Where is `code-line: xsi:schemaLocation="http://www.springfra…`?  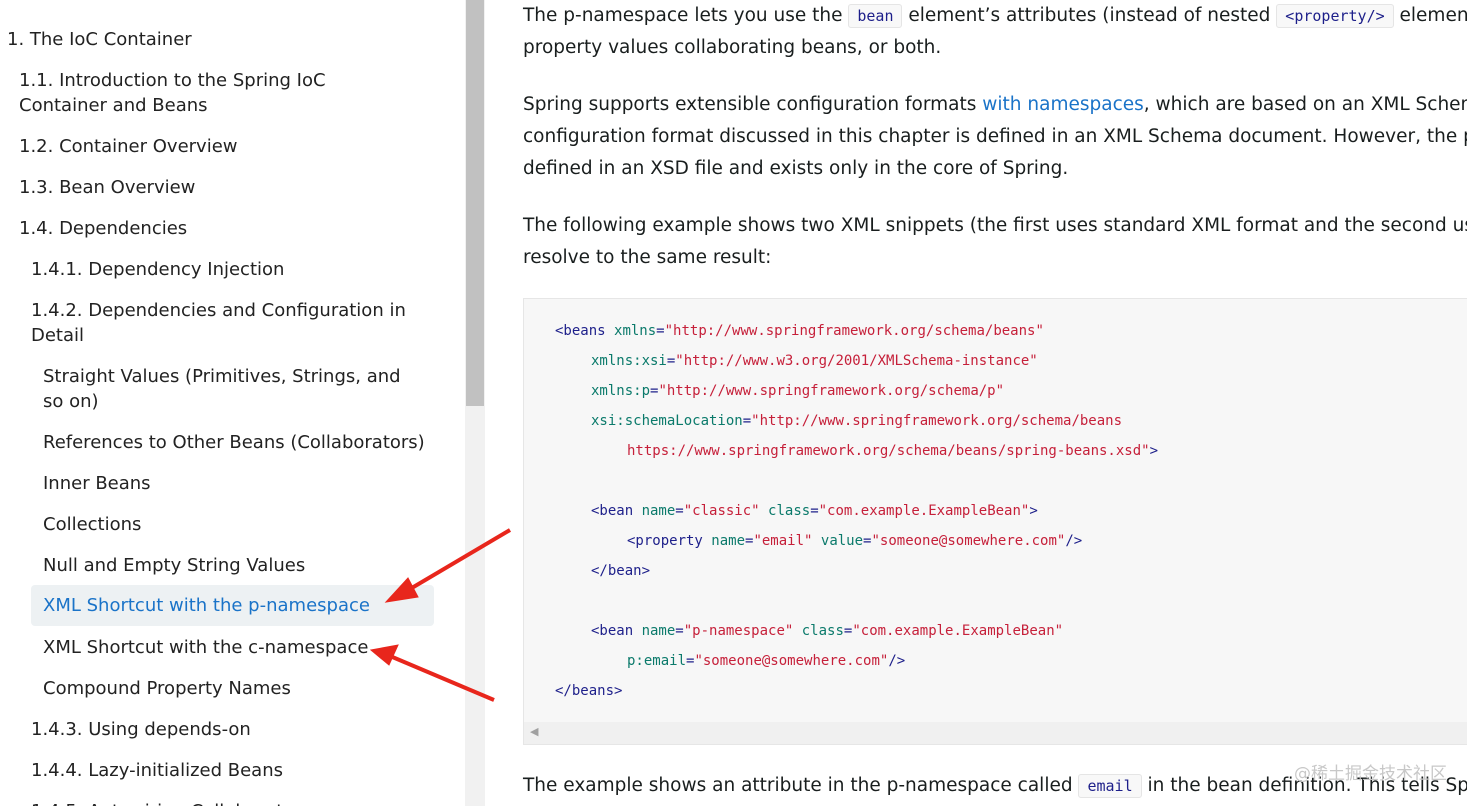 code-line: xsi:schemaLocation="http://www.springfra… is located at coordinates (856, 421).